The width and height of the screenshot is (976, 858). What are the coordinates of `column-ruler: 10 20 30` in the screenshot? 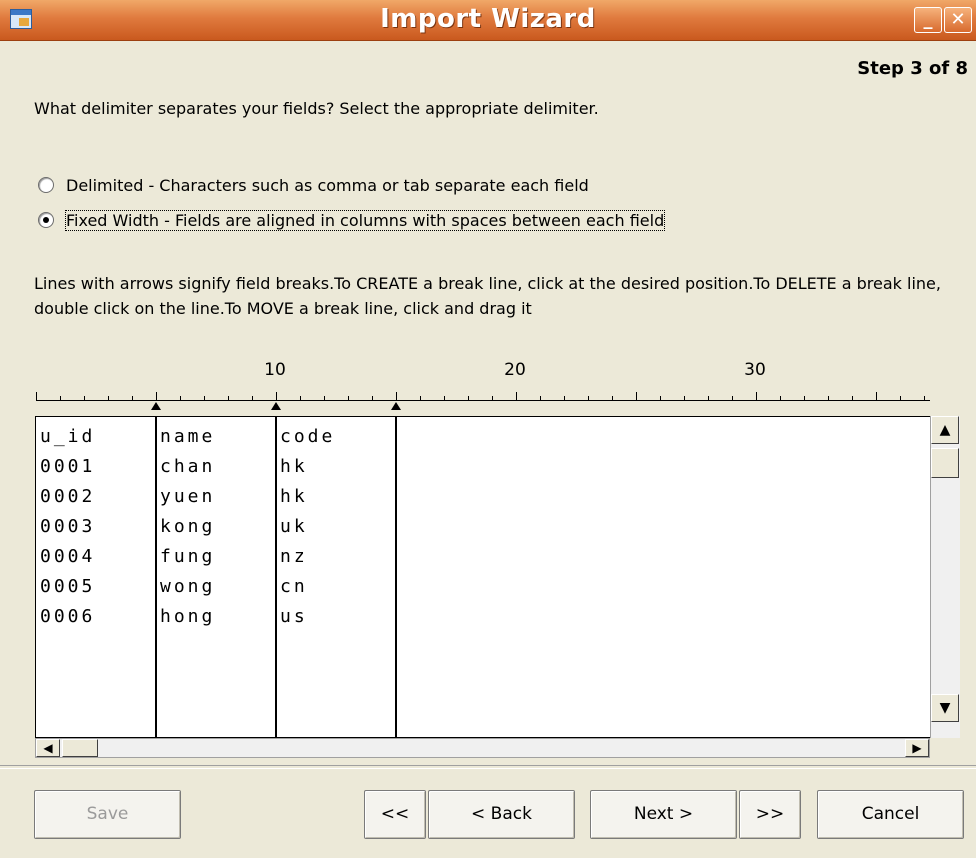 It's located at (483, 385).